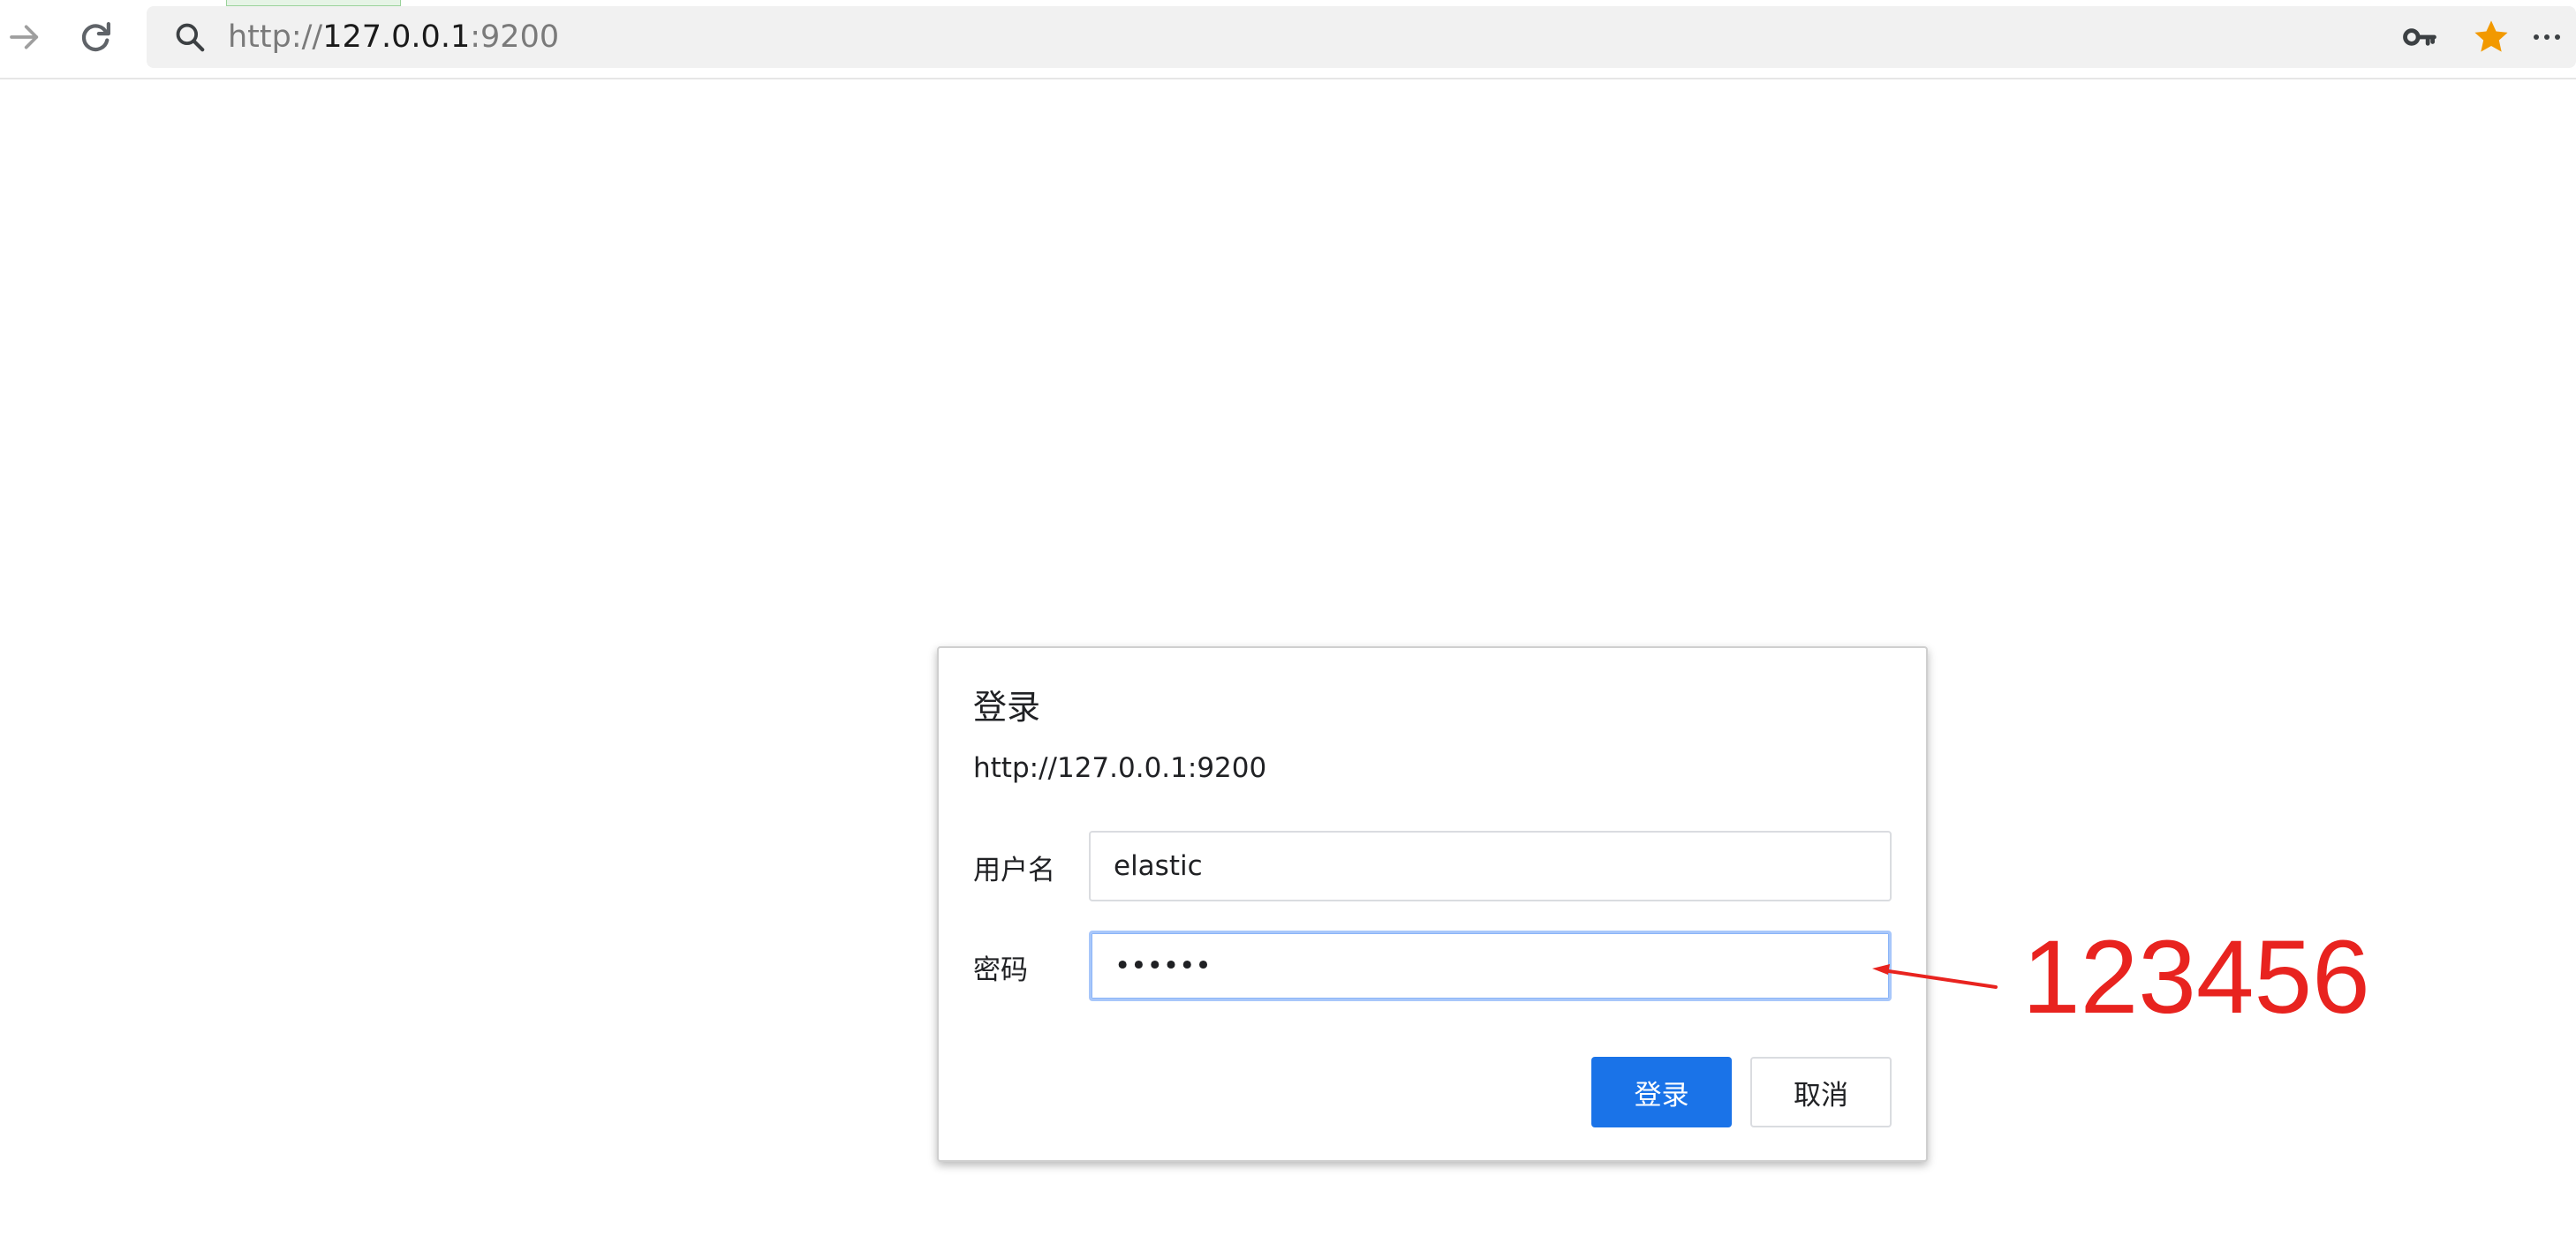 The width and height of the screenshot is (2576, 1259). What do you see at coordinates (1362, 37) in the screenshot?
I see `address-bar: http://127.0.0.1:9200` at bounding box center [1362, 37].